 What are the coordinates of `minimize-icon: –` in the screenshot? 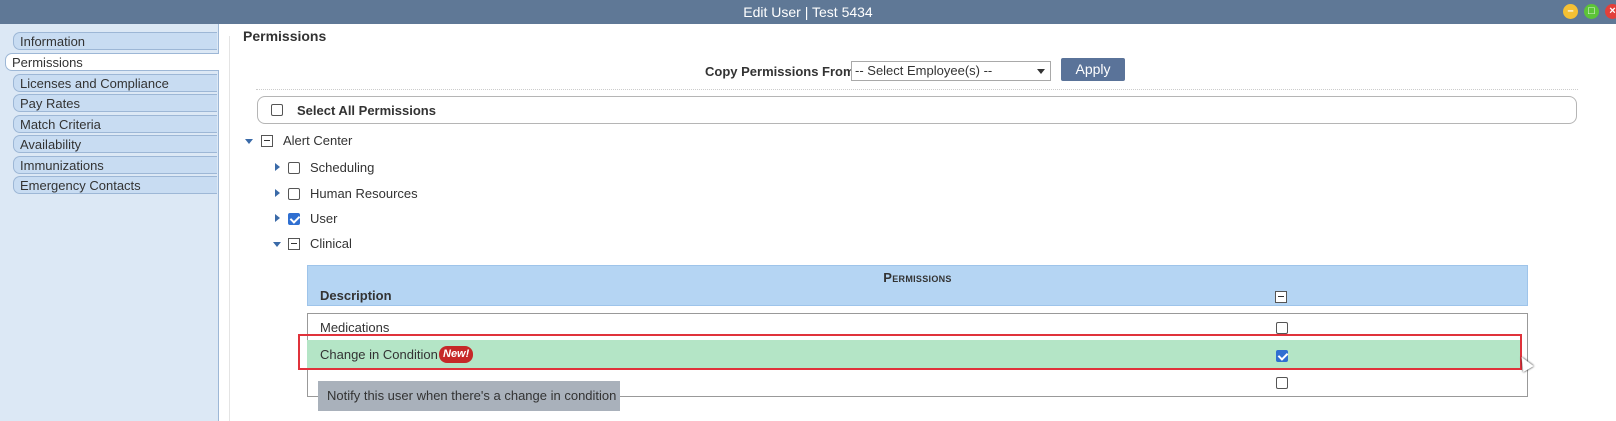 It's located at (1570, 11).